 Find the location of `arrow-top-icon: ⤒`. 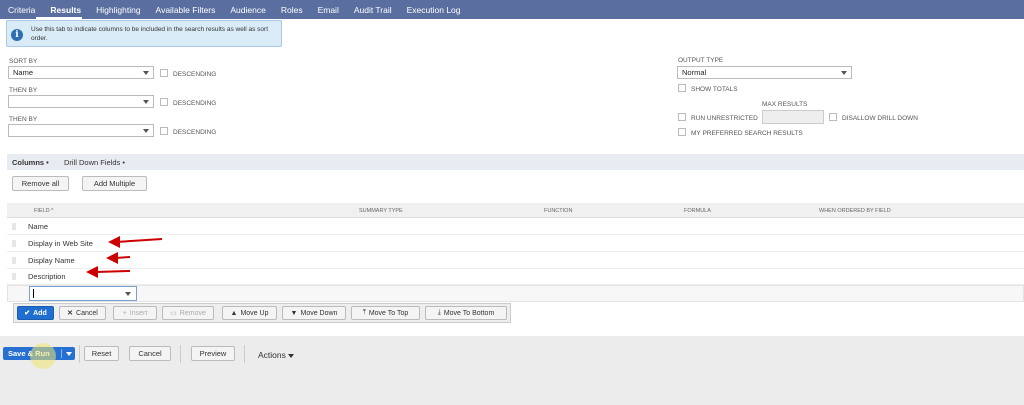

arrow-top-icon: ⤒ is located at coordinates (364, 312).